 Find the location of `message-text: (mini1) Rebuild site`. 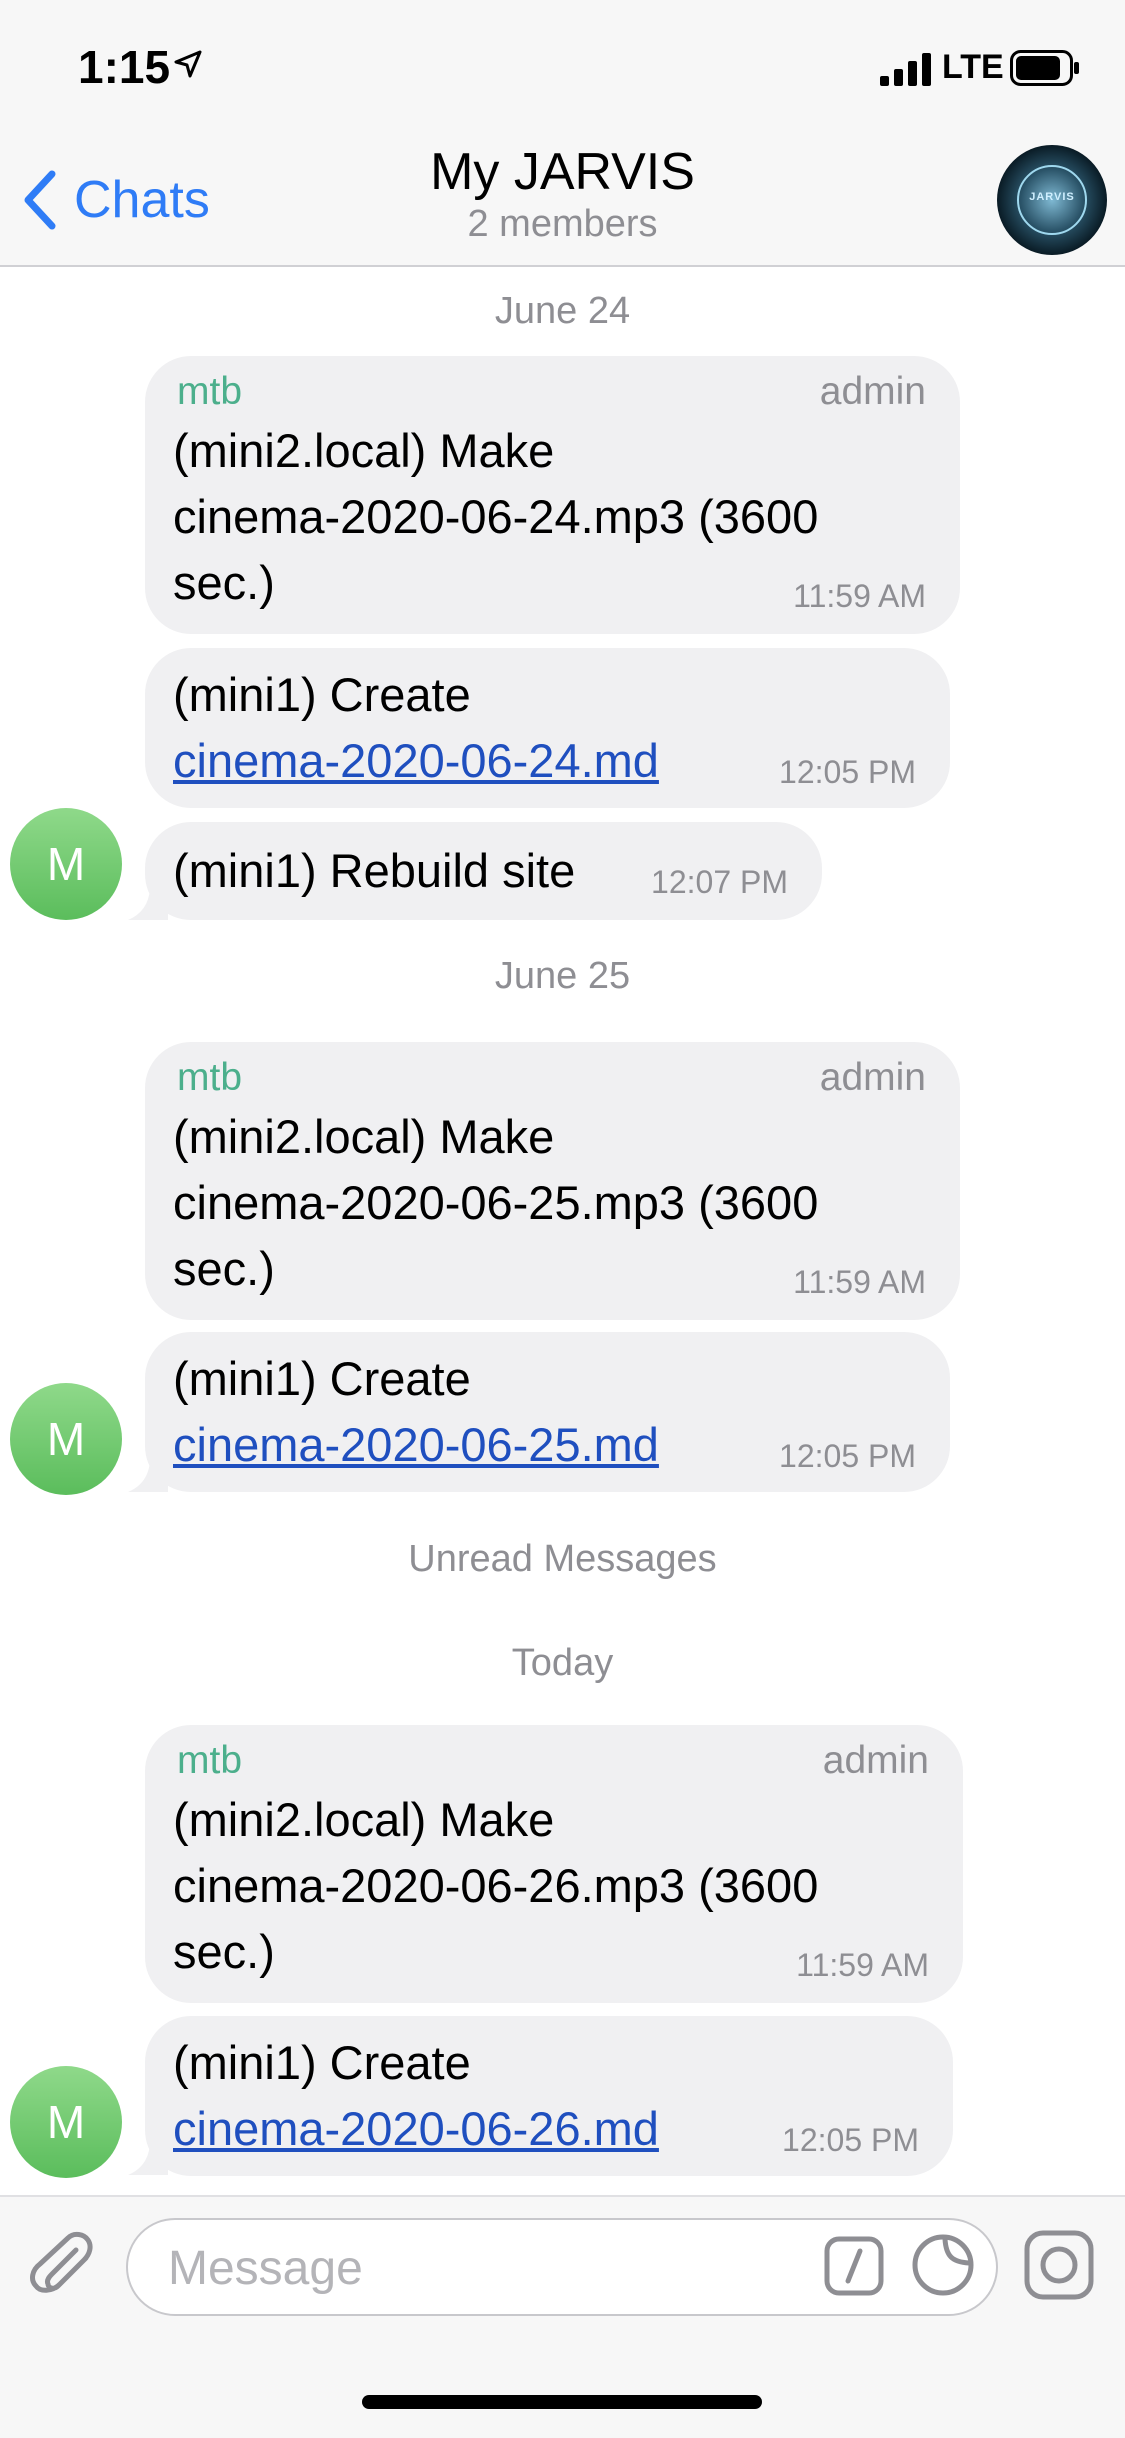

message-text: (mini1) Rebuild site is located at coordinates (374, 870).